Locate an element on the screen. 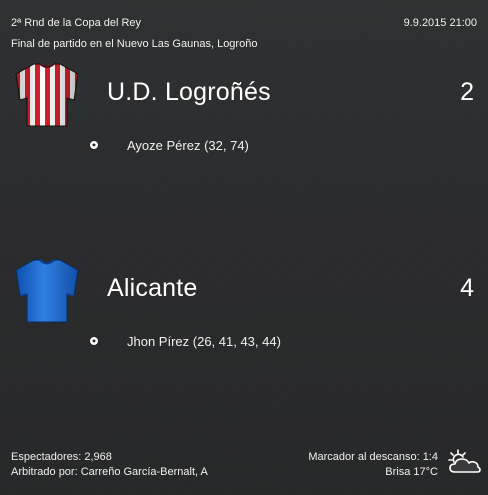 The width and height of the screenshot is (488, 495). home-scorers: Ayoze Pérez (32, 74) is located at coordinates (188, 145).